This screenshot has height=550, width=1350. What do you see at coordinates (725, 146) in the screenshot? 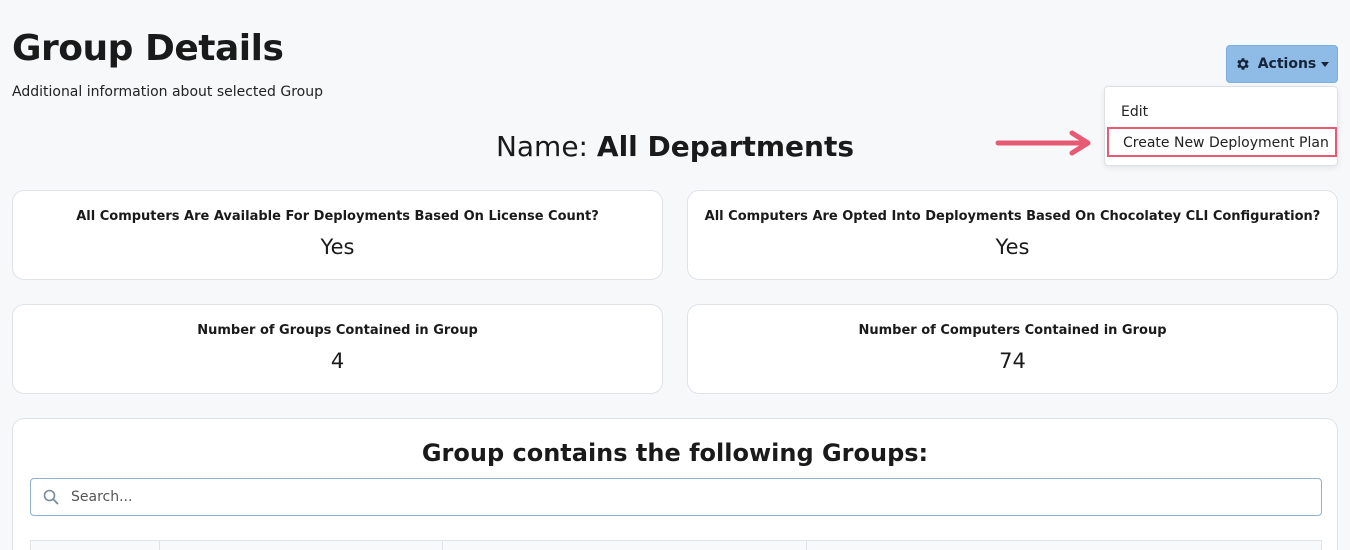
I see `group-name-value: All Departments` at bounding box center [725, 146].